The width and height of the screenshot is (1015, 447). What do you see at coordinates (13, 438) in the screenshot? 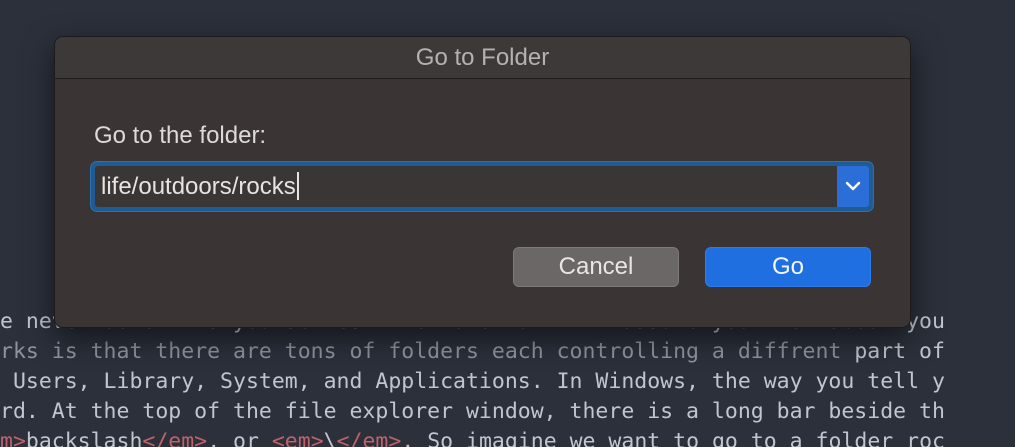
I see `text-line-5-a: m>` at bounding box center [13, 438].